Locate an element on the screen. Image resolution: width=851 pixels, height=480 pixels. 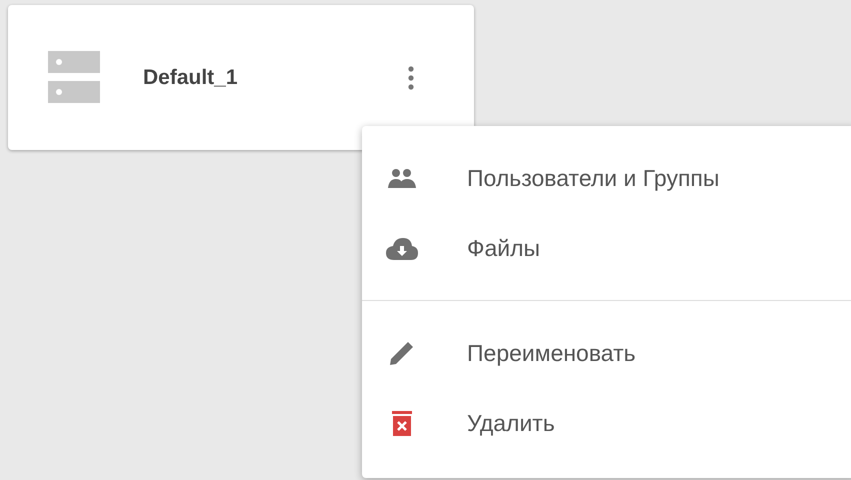
people-icon is located at coordinates (402, 178).